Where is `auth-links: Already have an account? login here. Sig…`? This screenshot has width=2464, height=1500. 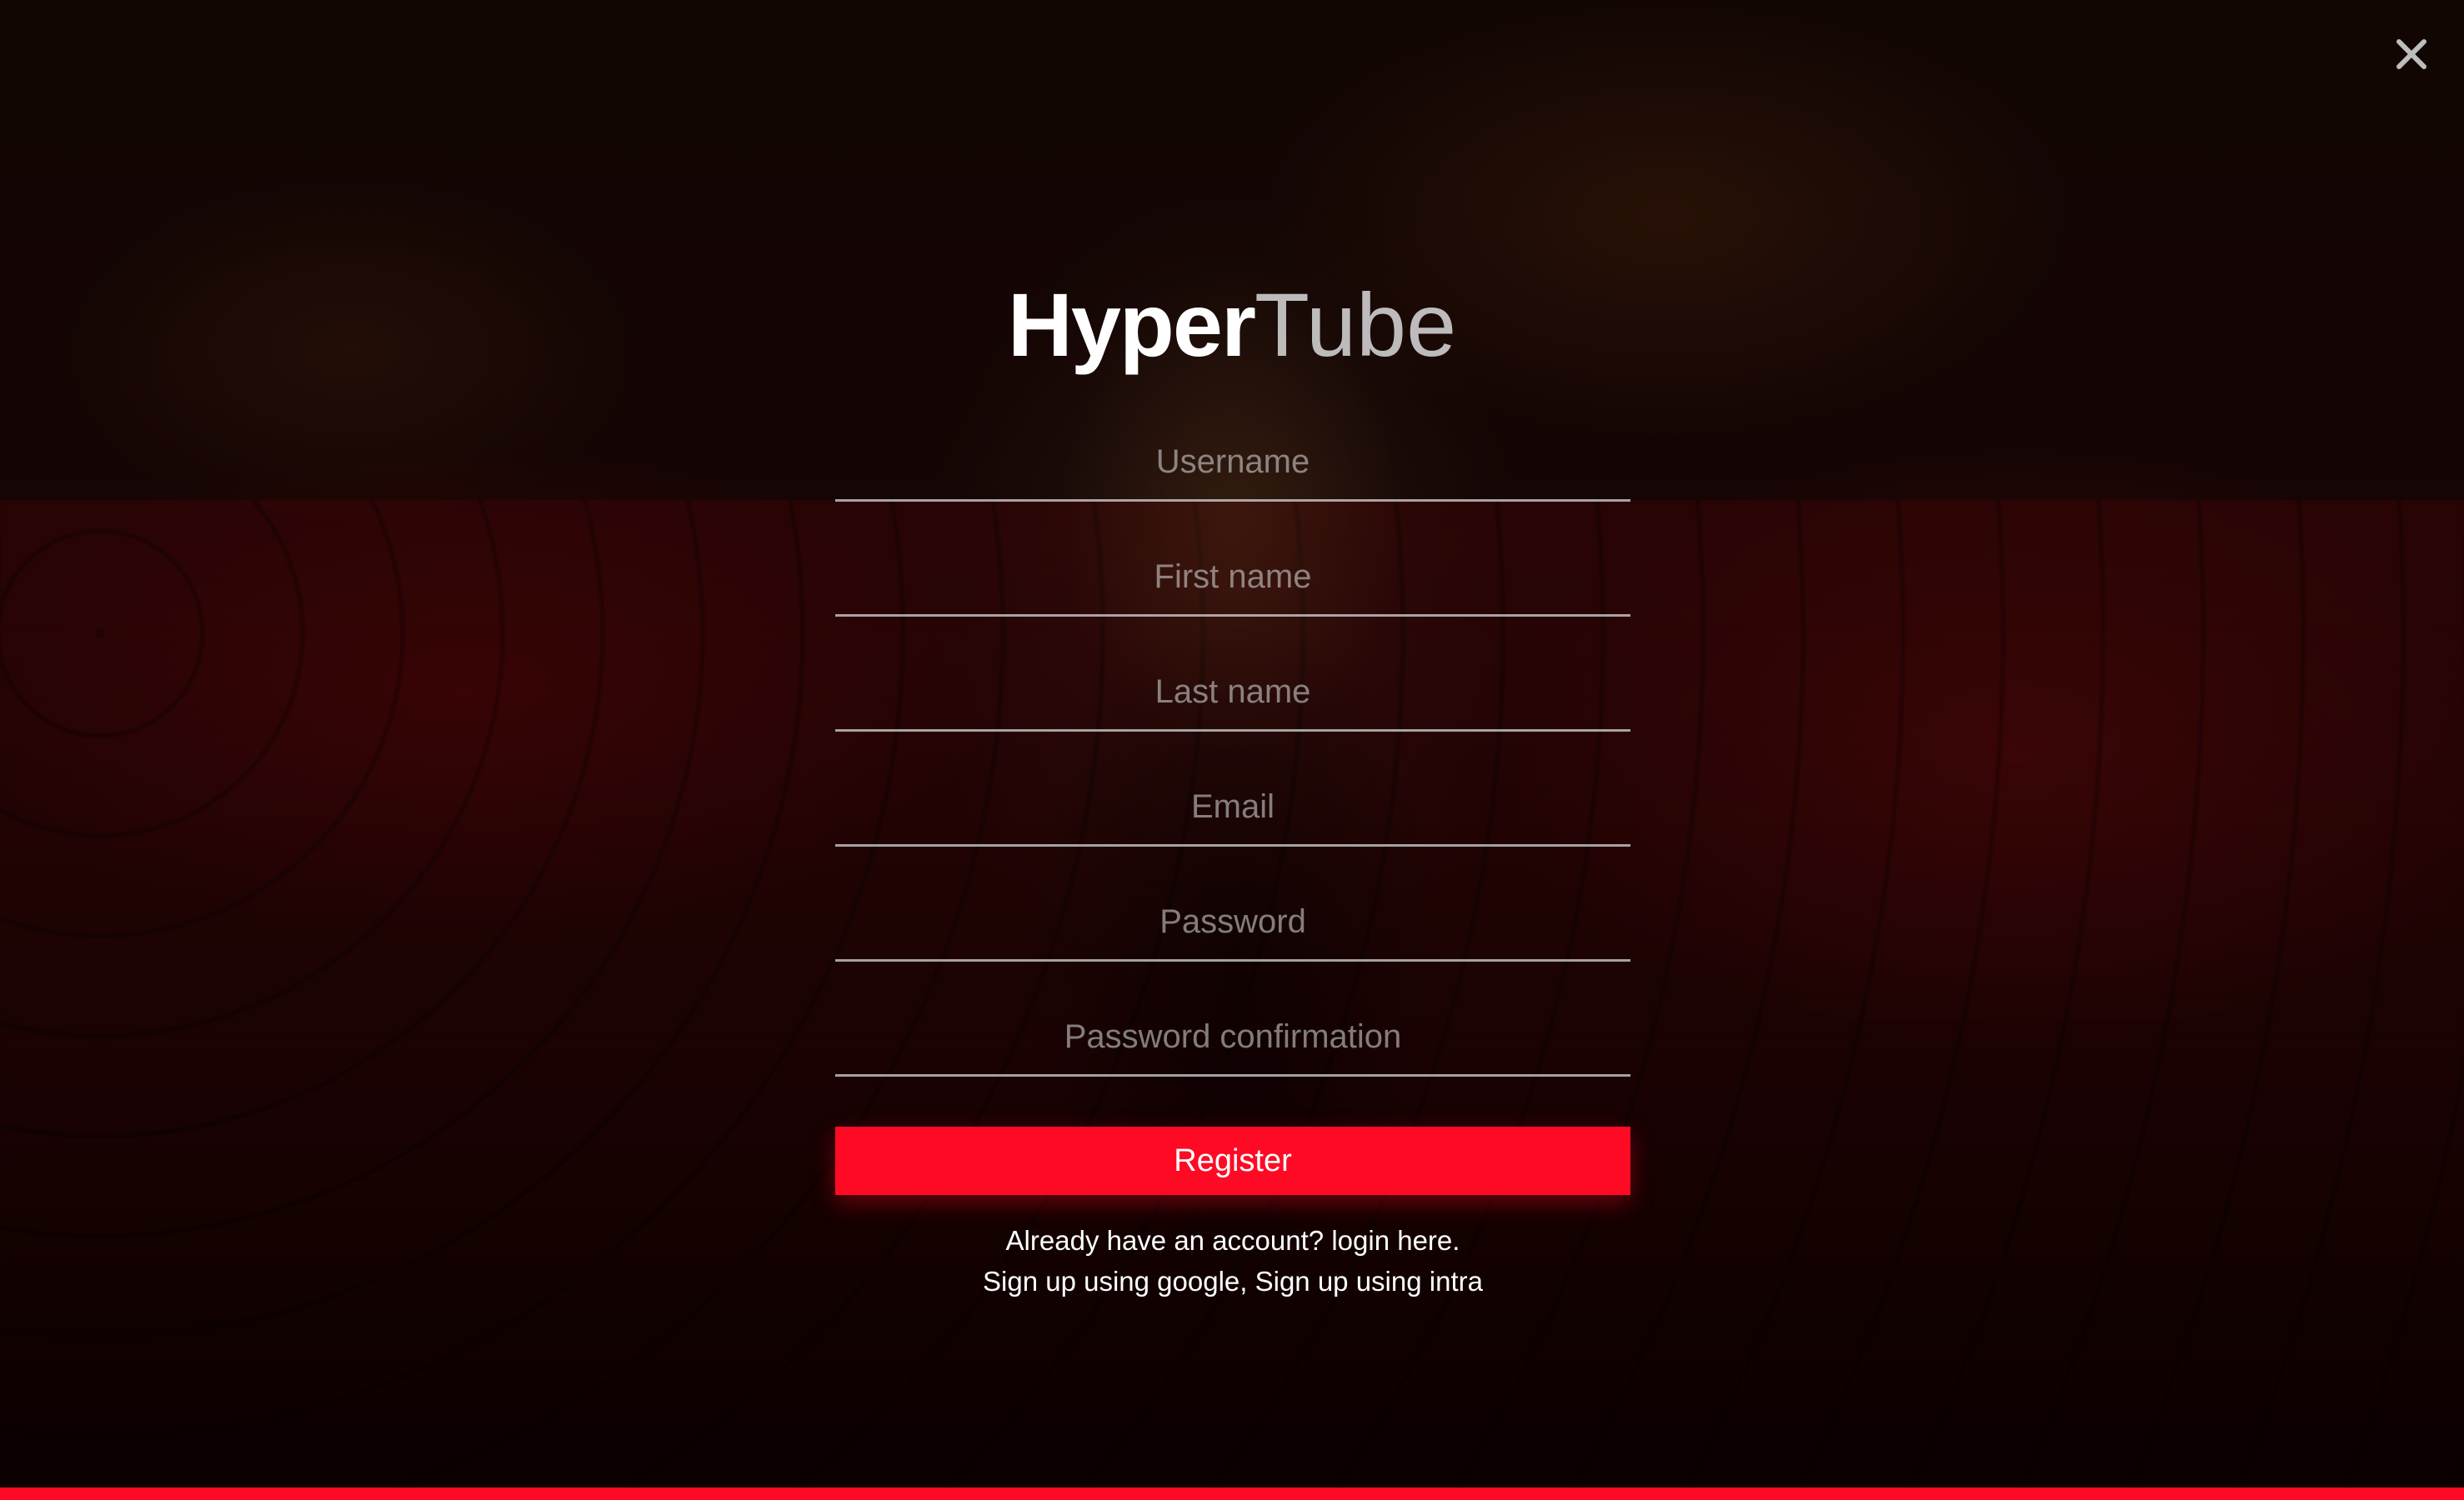
auth-links: Already have an account? login here. Sig… is located at coordinates (1232, 1261).